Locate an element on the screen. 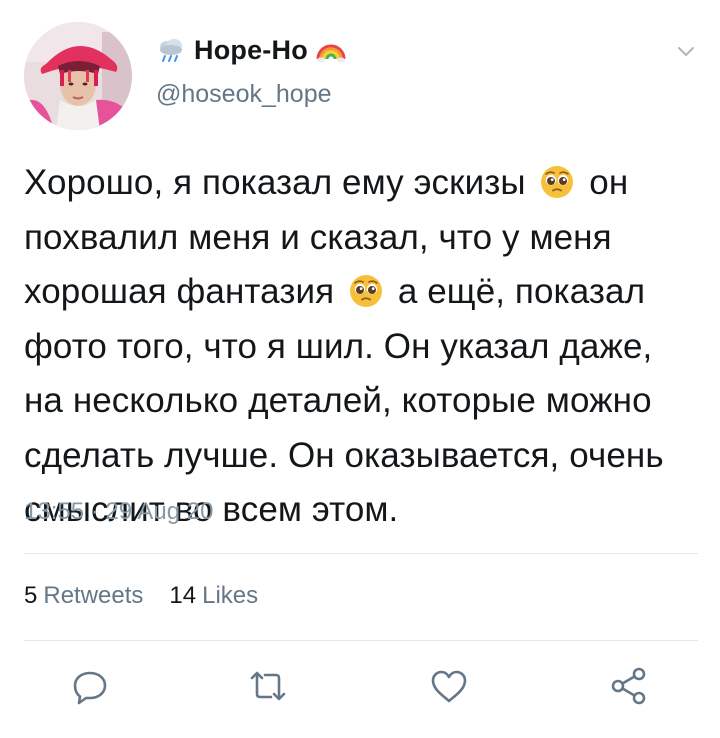 The width and height of the screenshot is (720, 738). tweet-text-line: фото того, что я шил. Он указал даже, is located at coordinates (362, 347).